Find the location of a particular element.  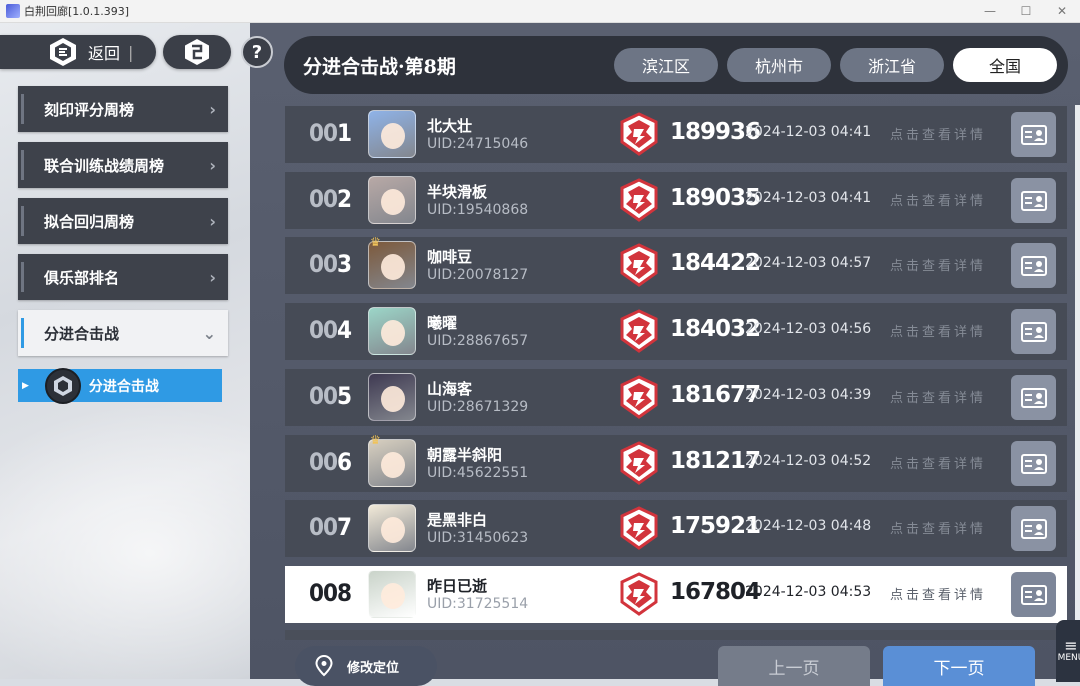

menu-item-label: 联合训练战绩周榜 is located at coordinates (104, 165).